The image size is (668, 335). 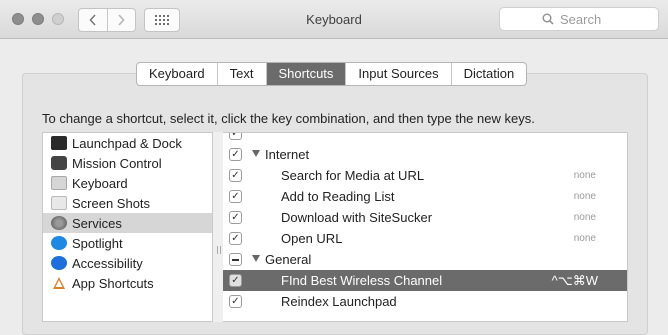 I want to click on category-mission-control: Mission Control, so click(x=127, y=163).